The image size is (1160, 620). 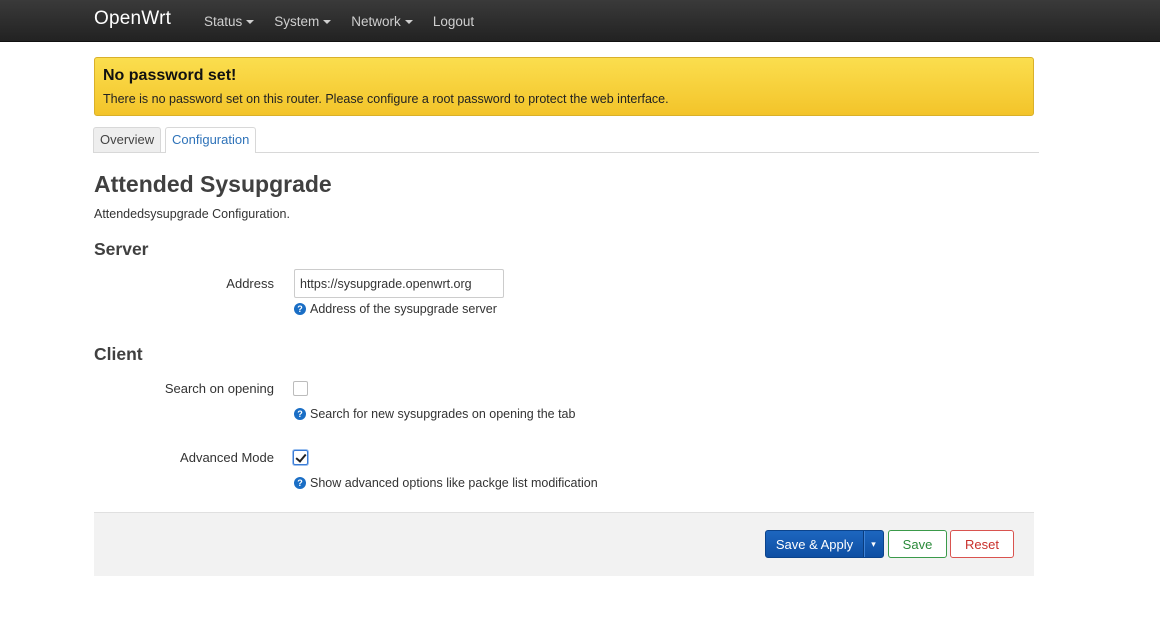 I want to click on address-label: Address, so click(x=250, y=283).